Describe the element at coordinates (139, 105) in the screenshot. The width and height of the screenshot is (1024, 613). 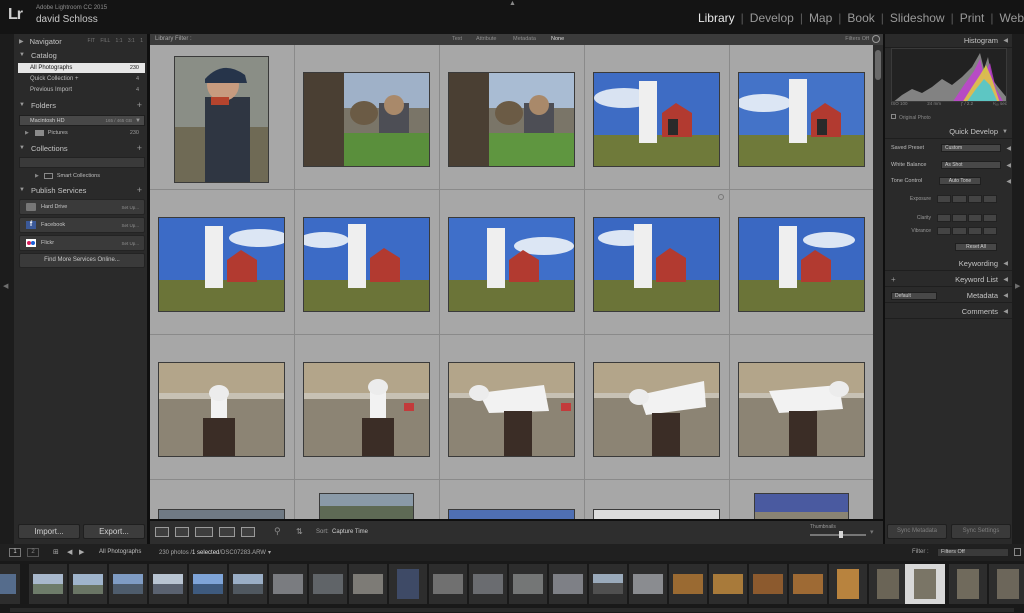
I see `add-folder-icon: +` at that location.